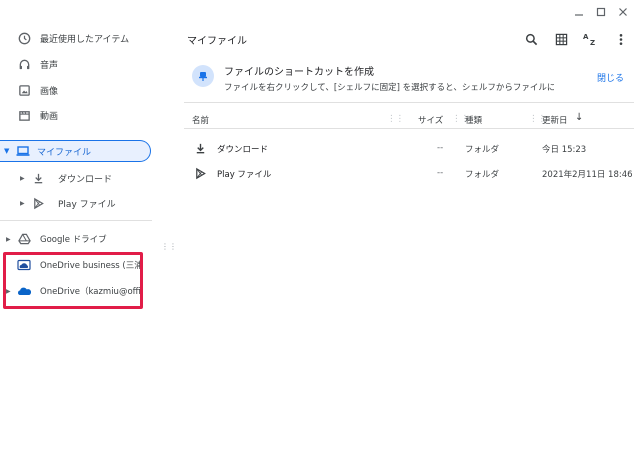  What do you see at coordinates (200, 120) in the screenshot?
I see `column-header-name: 名前` at bounding box center [200, 120].